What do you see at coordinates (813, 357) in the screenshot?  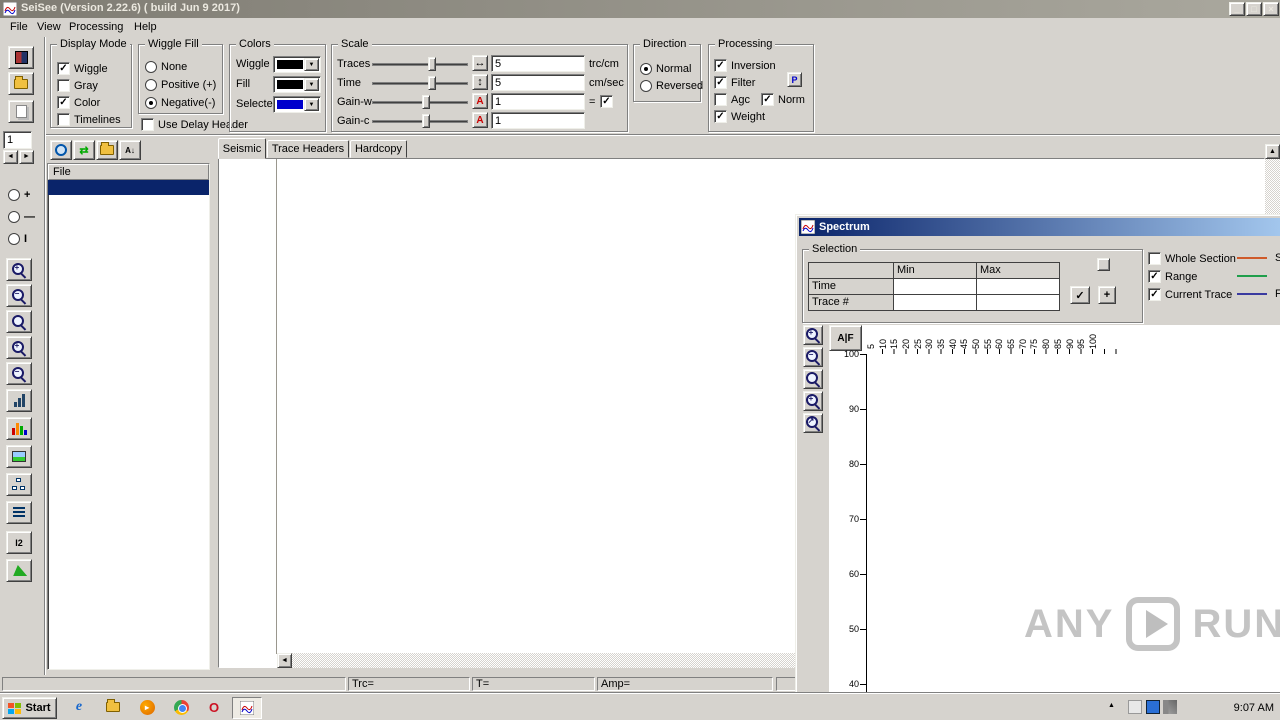 I see `spec-zoom-out-button: −` at bounding box center [813, 357].